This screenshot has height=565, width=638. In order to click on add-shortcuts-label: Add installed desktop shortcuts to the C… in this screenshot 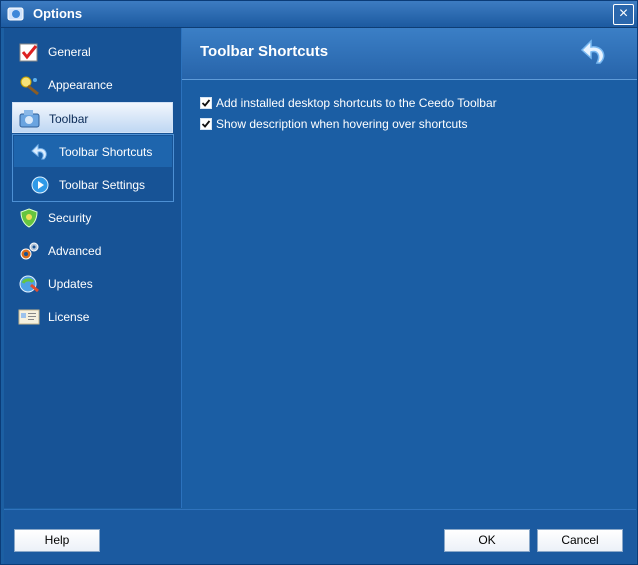, I will do `click(356, 103)`.